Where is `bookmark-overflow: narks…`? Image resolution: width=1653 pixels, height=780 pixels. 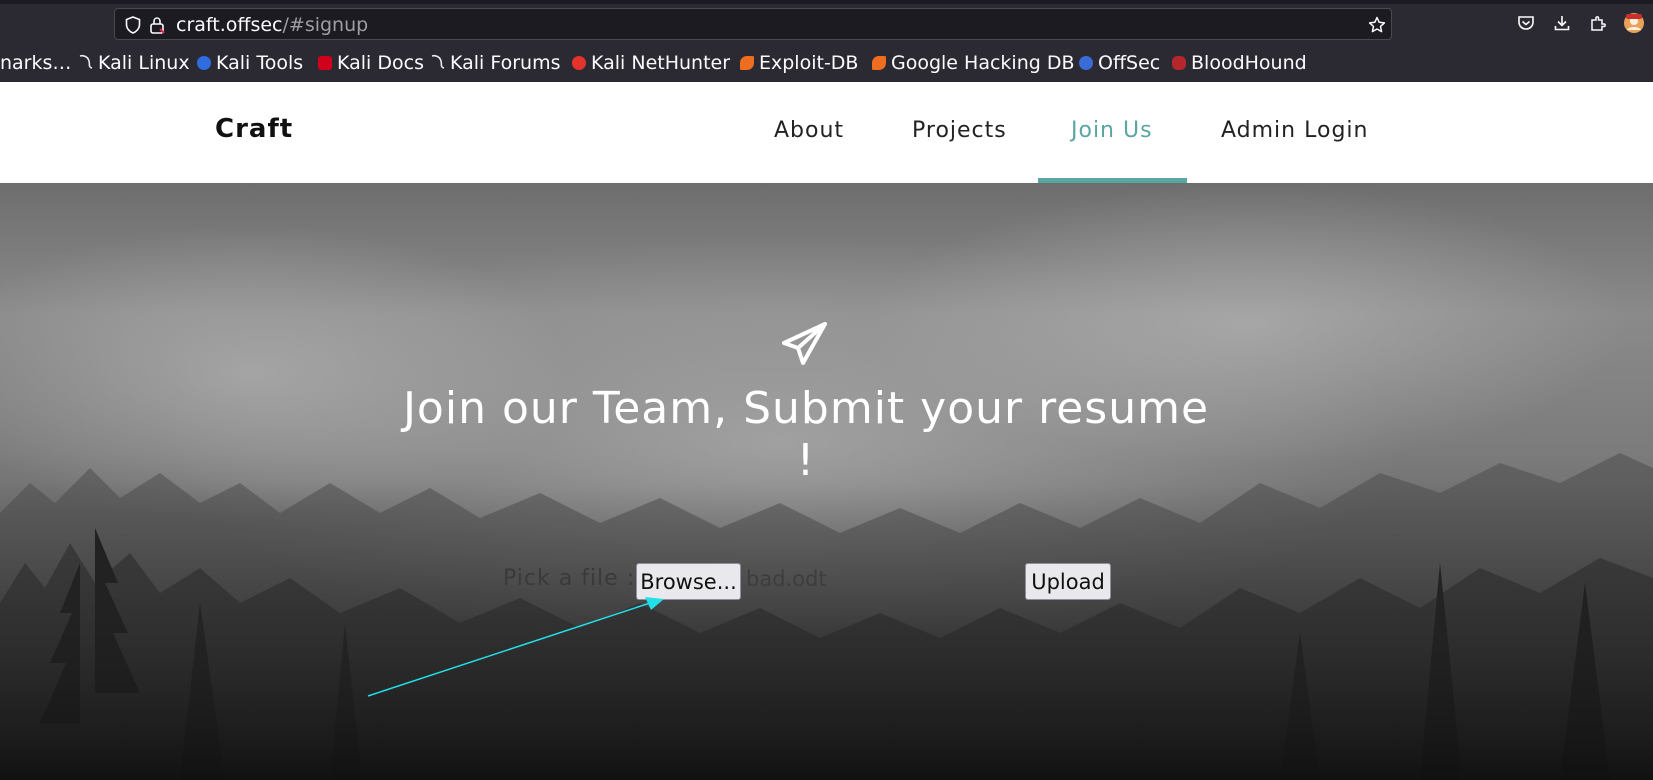 bookmark-overflow: narks… is located at coordinates (35, 63).